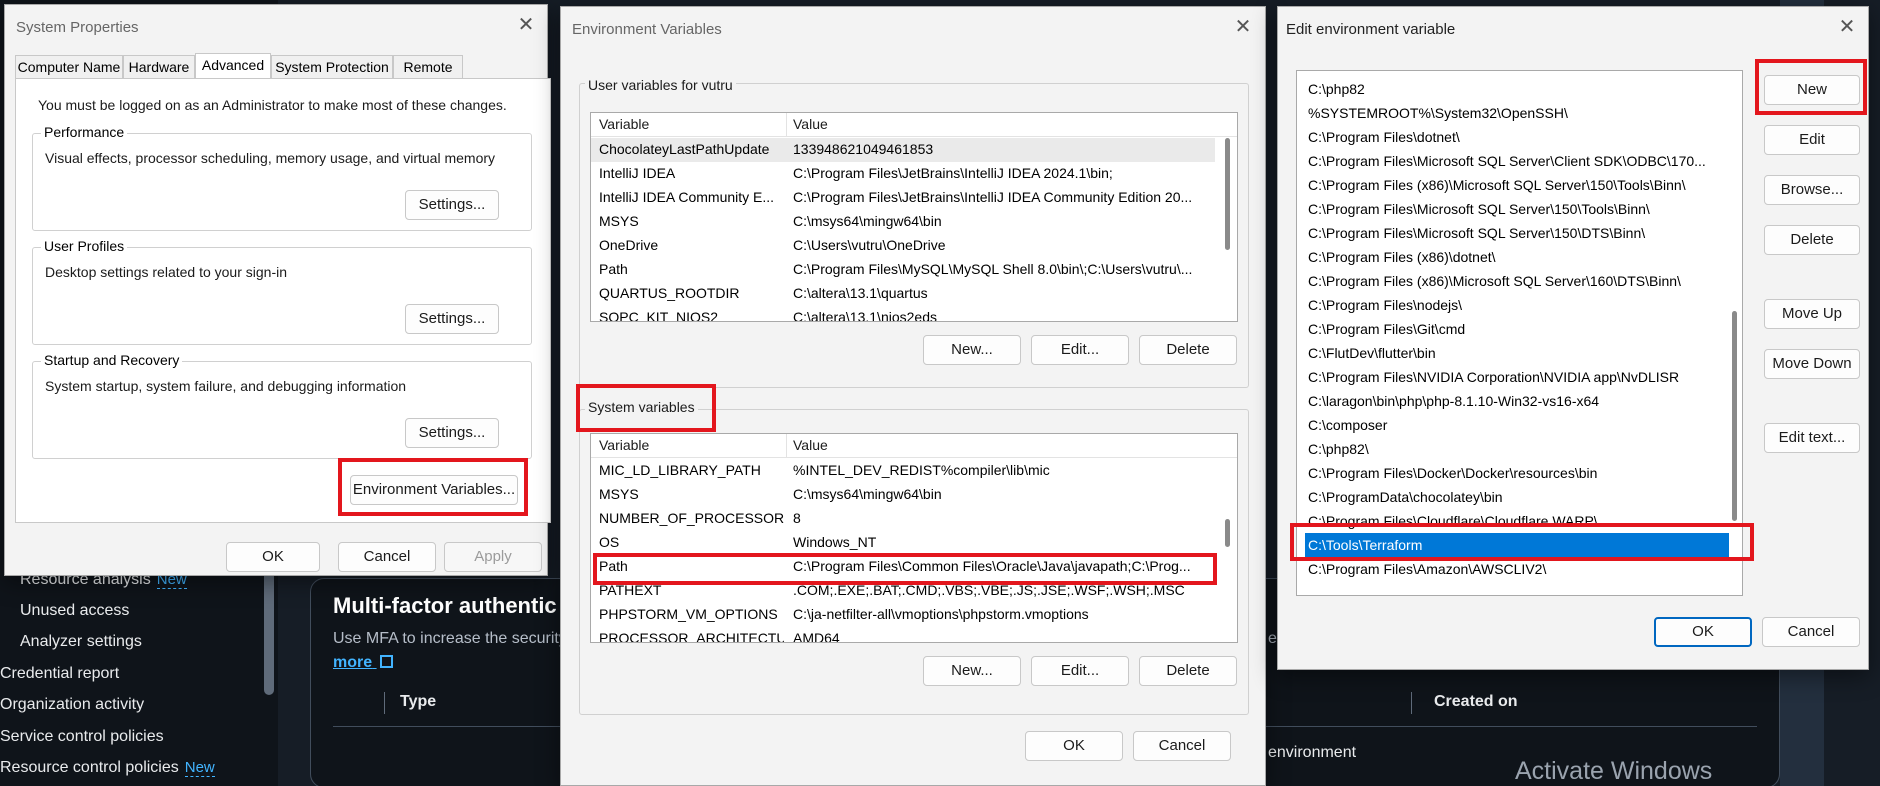  What do you see at coordinates (613, 566) in the screenshot?
I see `variable-name: Path` at bounding box center [613, 566].